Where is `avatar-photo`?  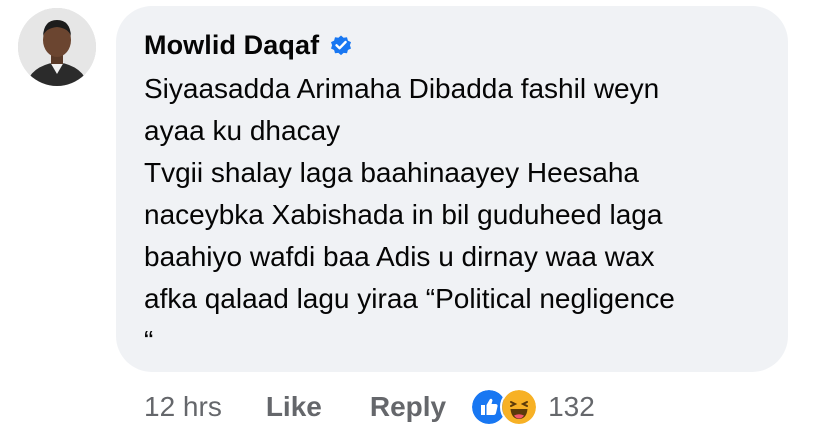
avatar-photo is located at coordinates (57, 47).